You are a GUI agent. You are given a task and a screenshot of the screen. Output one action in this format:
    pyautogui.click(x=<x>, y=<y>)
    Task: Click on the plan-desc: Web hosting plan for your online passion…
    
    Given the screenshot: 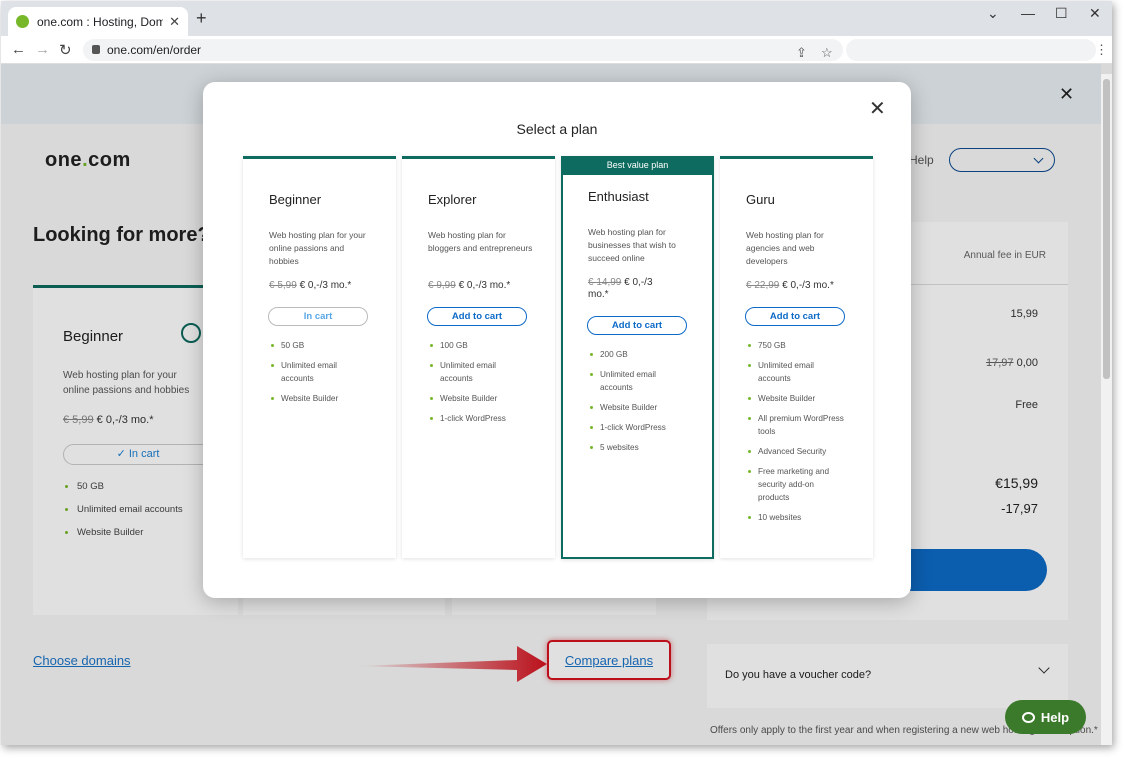 What is the action you would take?
    pyautogui.click(x=317, y=248)
    